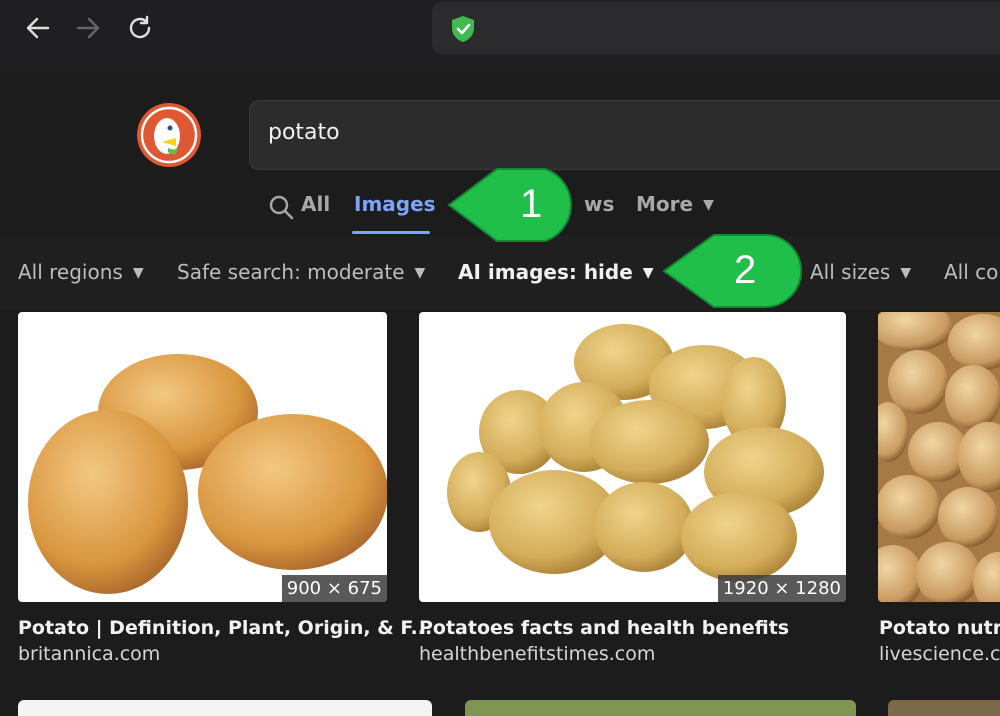 The height and width of the screenshot is (716, 1000). Describe the element at coordinates (665, 204) in the screenshot. I see `tab-more-label: More` at that location.